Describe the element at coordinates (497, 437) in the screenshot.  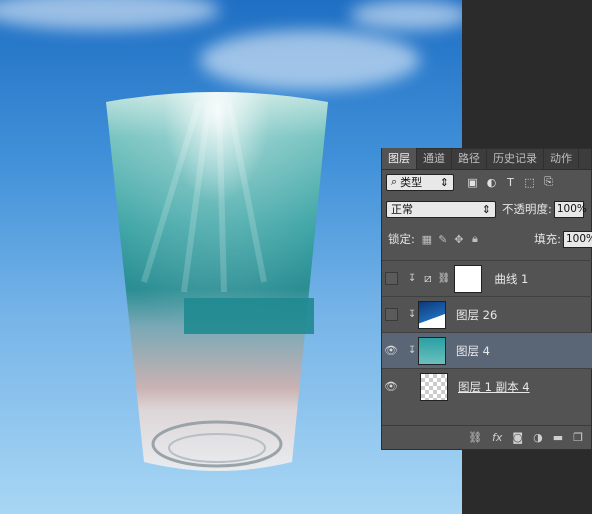
I see `fx-icon: fx` at that location.